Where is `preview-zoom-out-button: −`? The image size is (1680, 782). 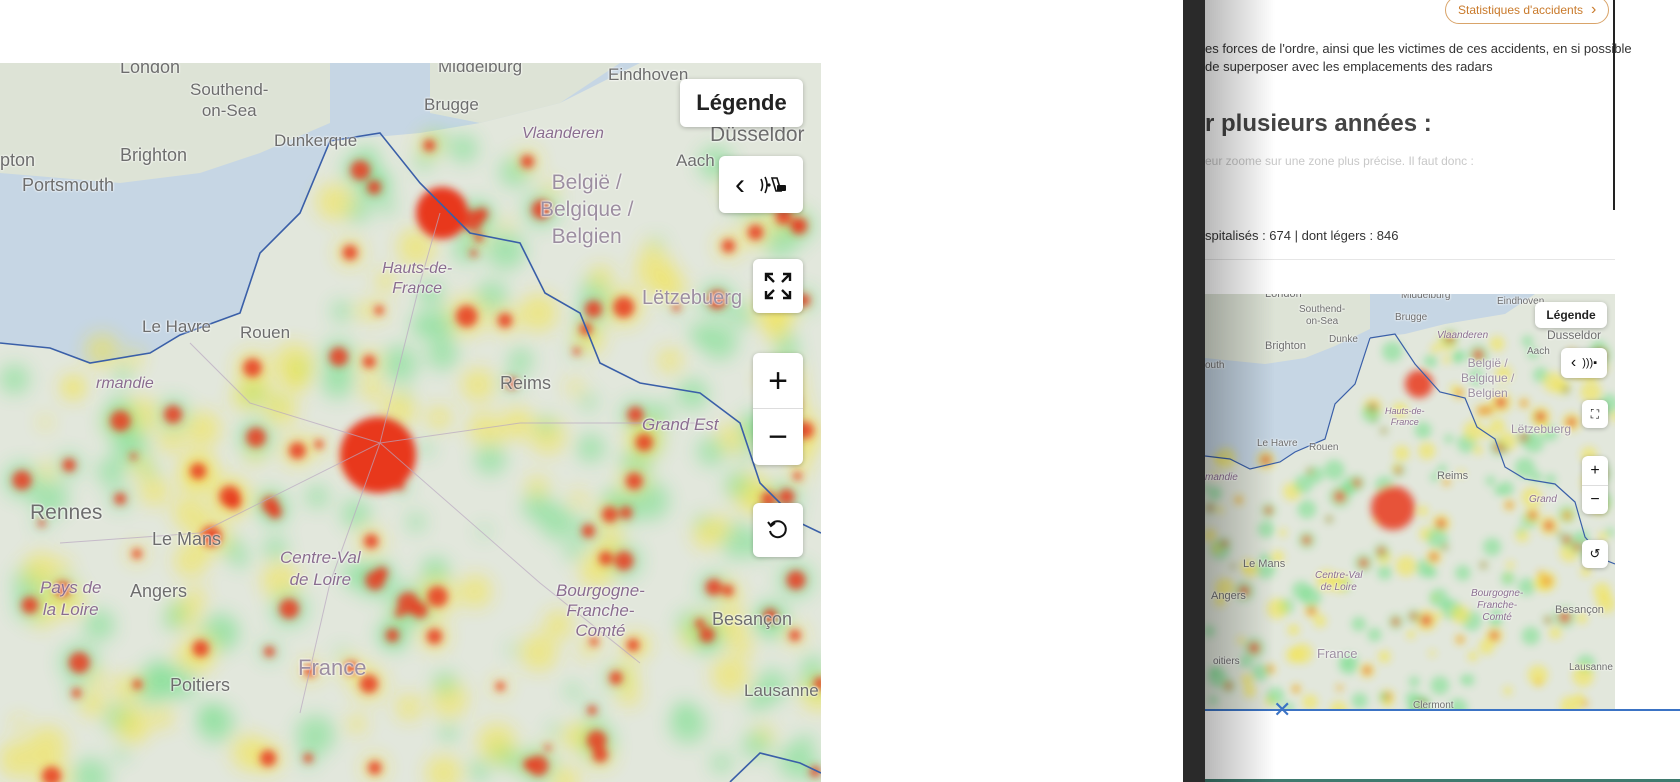 preview-zoom-out-button: − is located at coordinates (1595, 499).